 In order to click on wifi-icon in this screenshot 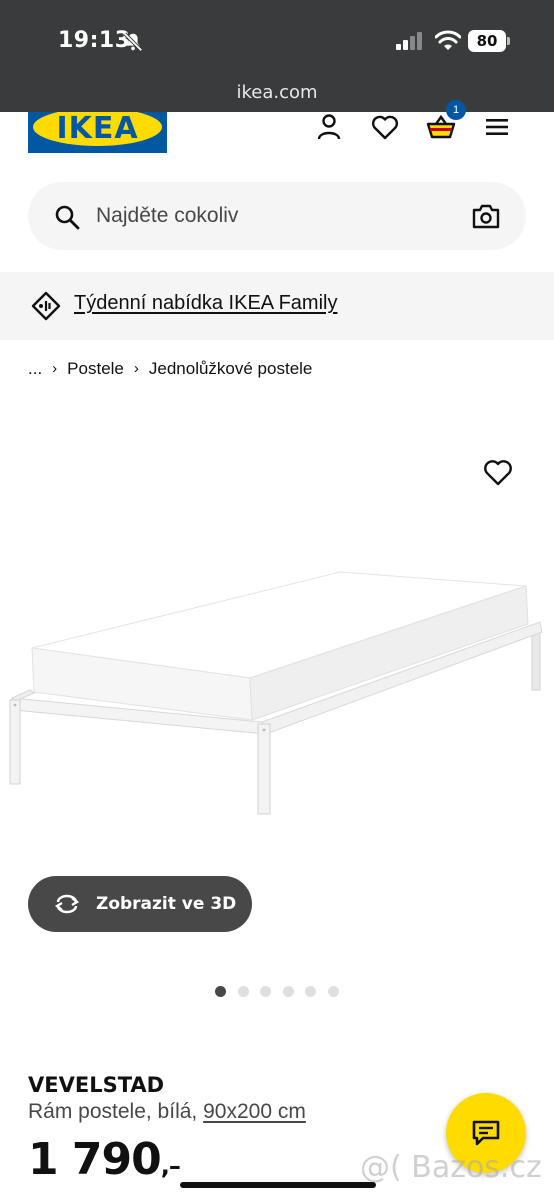, I will do `click(448, 40)`.